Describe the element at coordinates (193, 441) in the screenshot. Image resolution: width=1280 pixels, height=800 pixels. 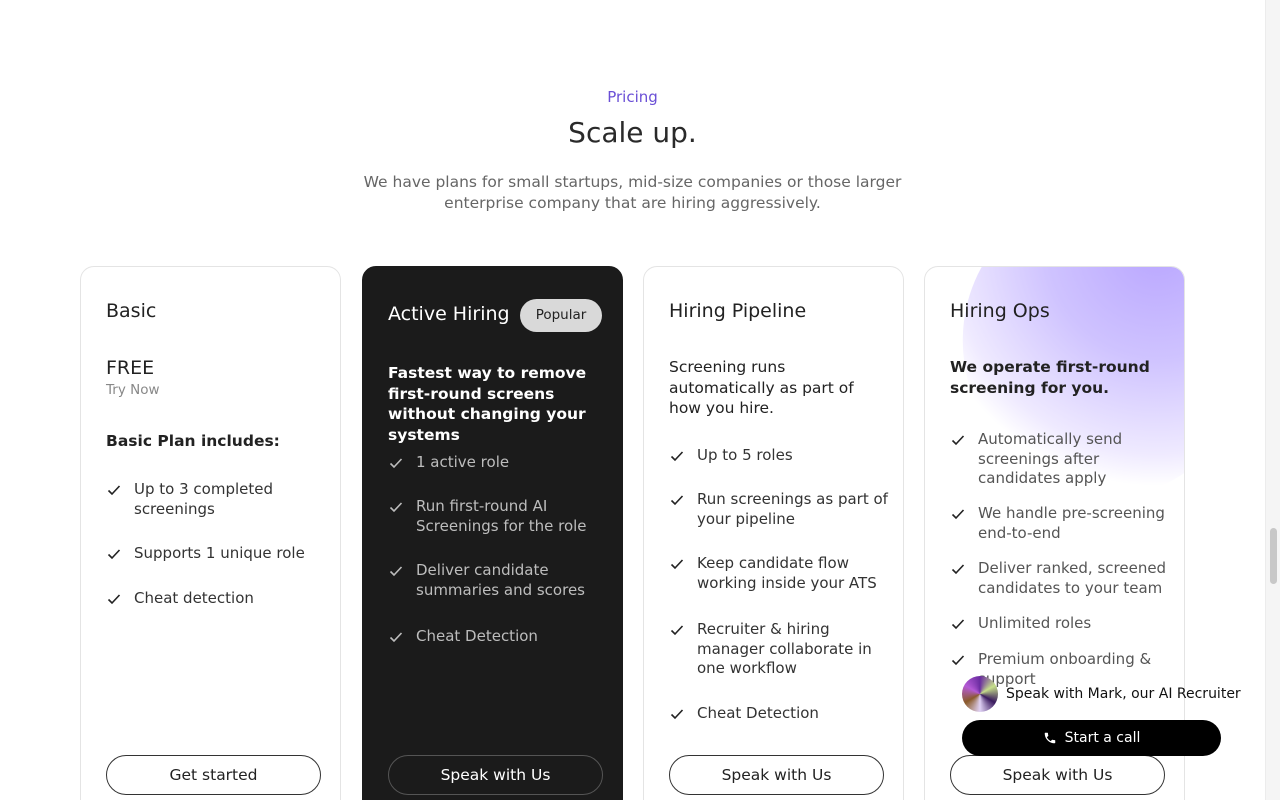
I see `plan-includes-label: Basic Plan includes:` at that location.